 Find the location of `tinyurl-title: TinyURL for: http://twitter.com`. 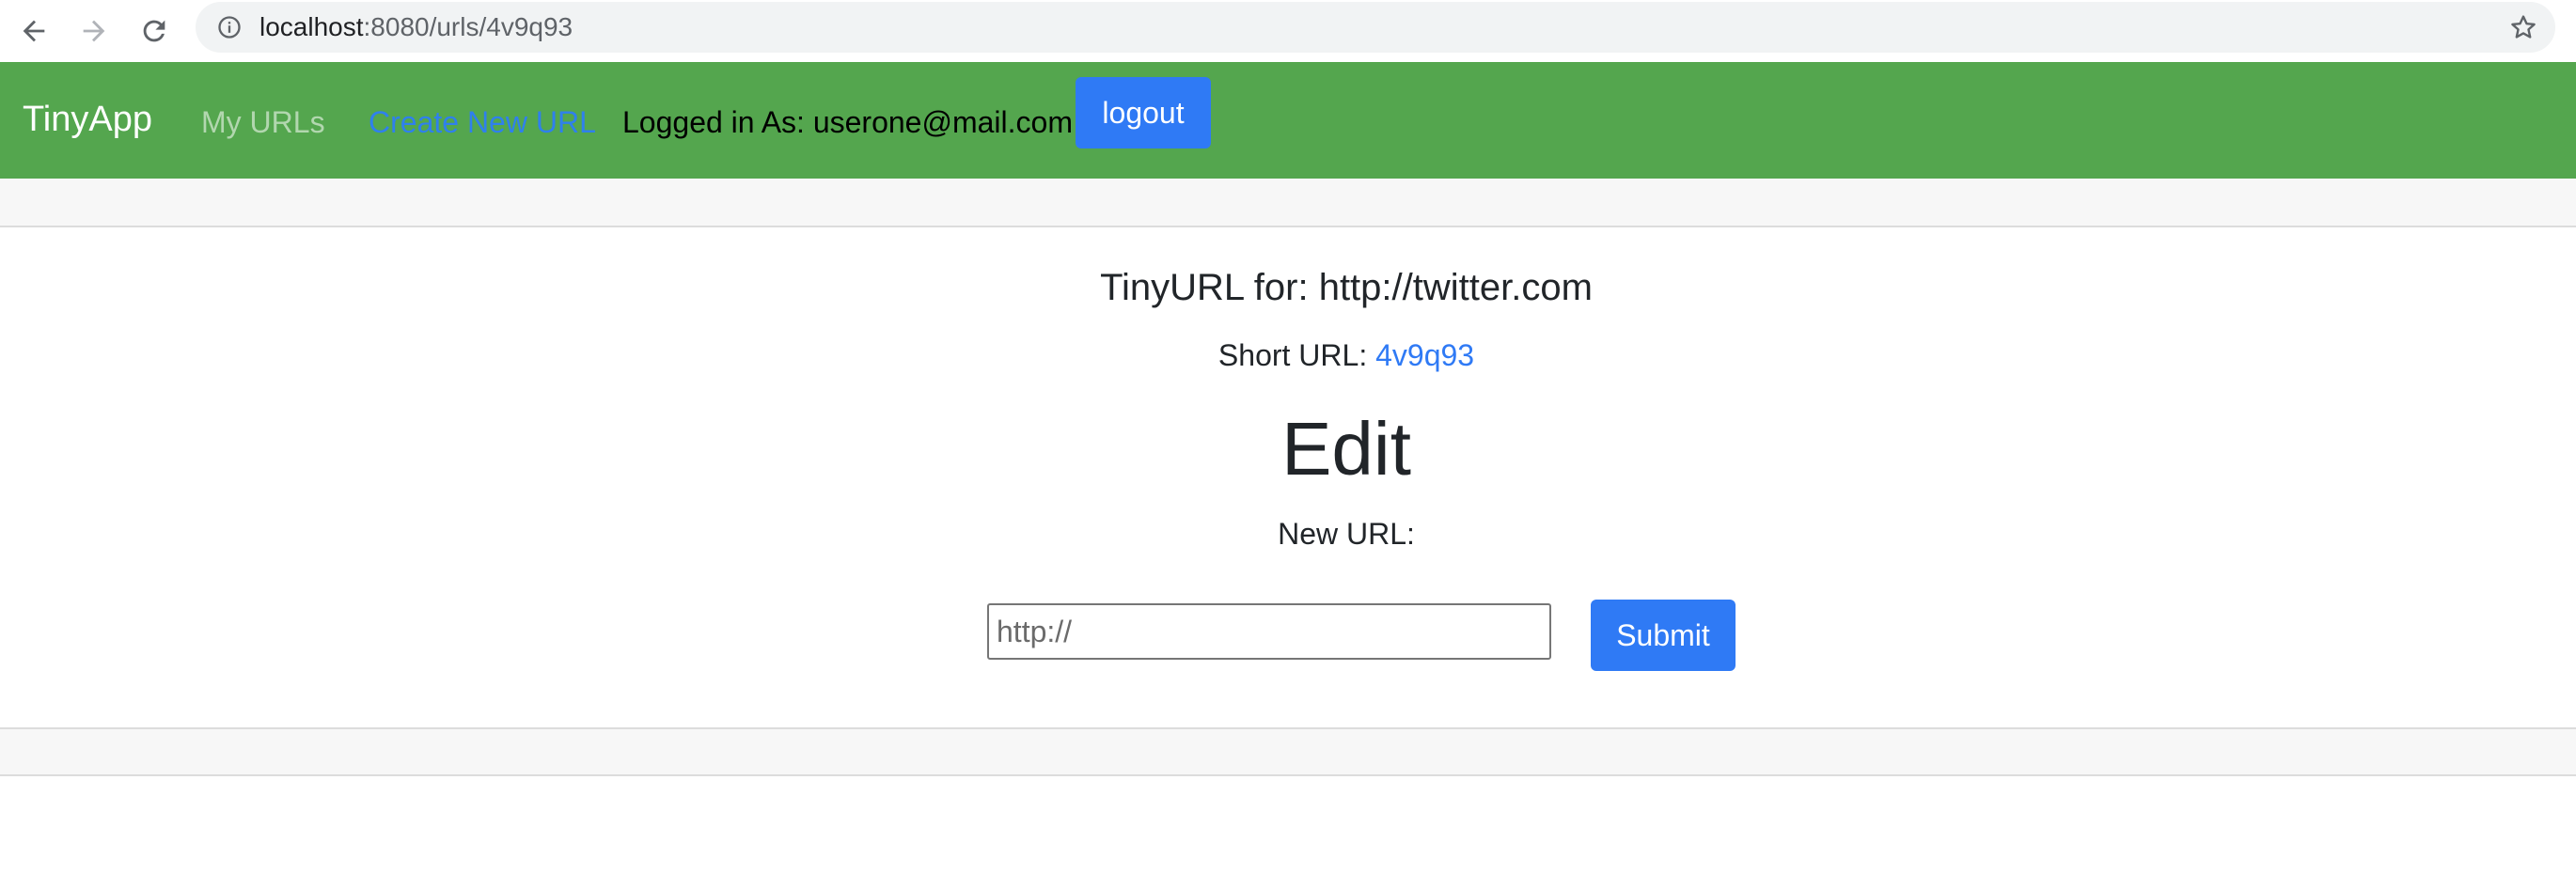

tinyurl-title: TinyURL for: http://twitter.com is located at coordinates (1346, 287).